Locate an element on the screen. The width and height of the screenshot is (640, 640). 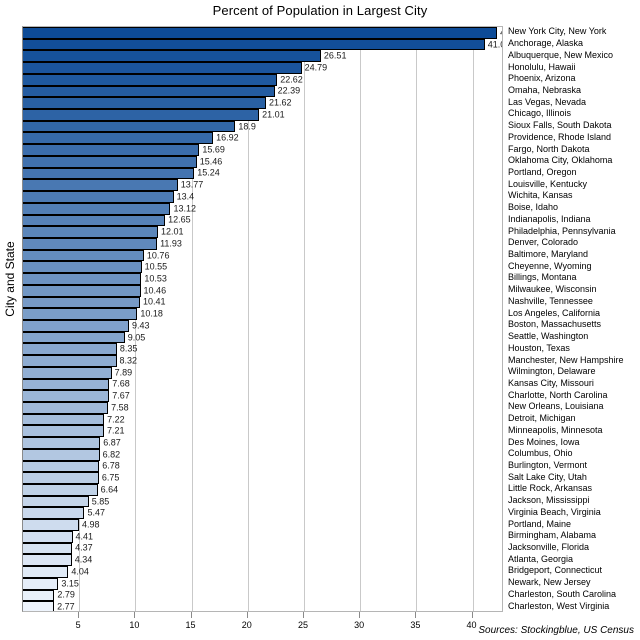
bar-row: 24.79 is located at coordinates (262, 68).